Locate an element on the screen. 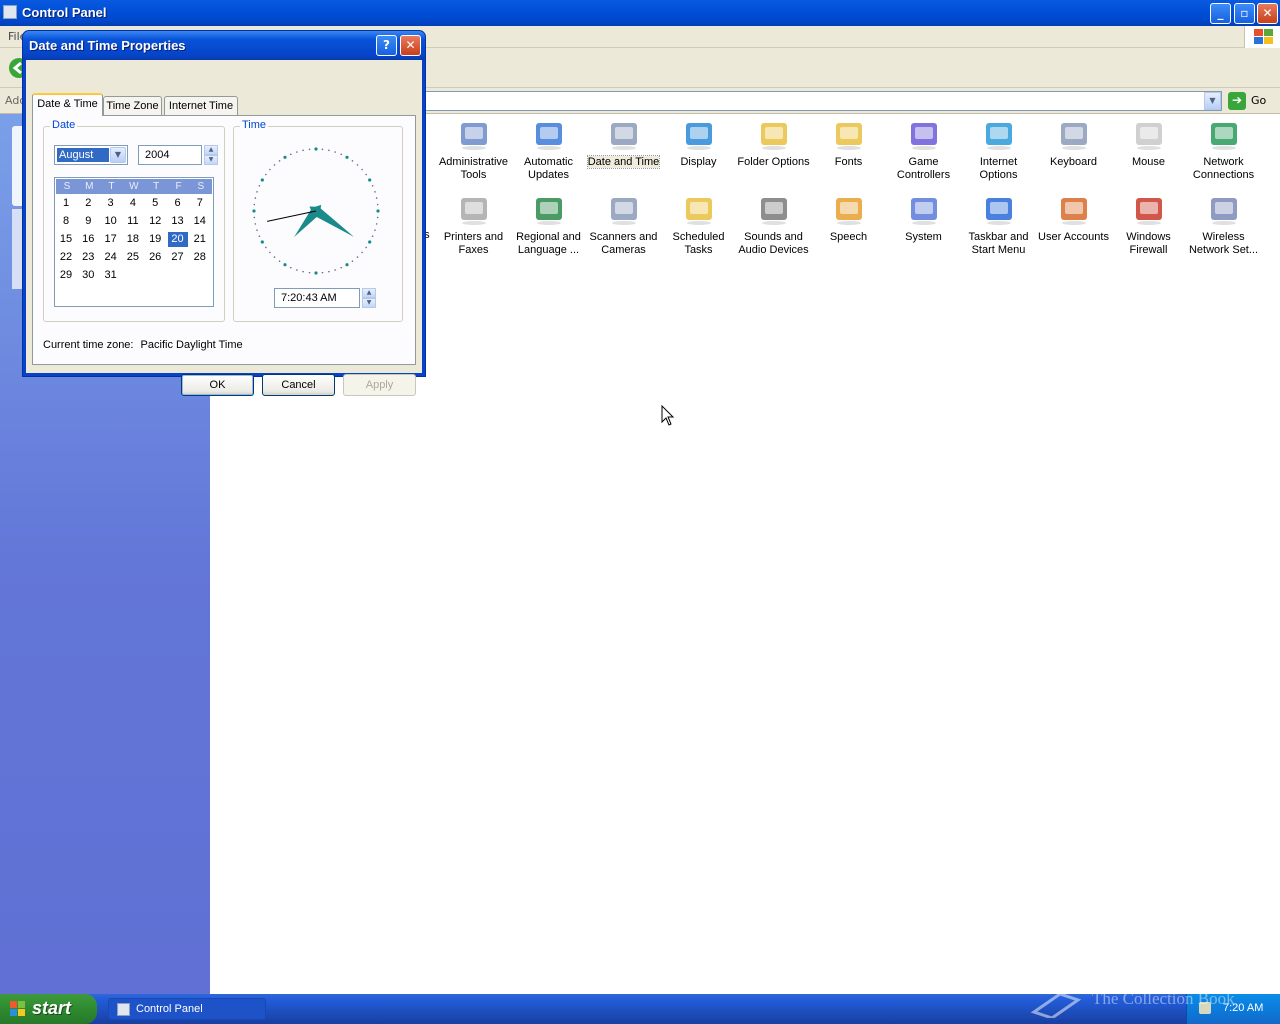 The height and width of the screenshot is (1024, 1280). cp-item: Internet Options is located at coordinates (998, 149).